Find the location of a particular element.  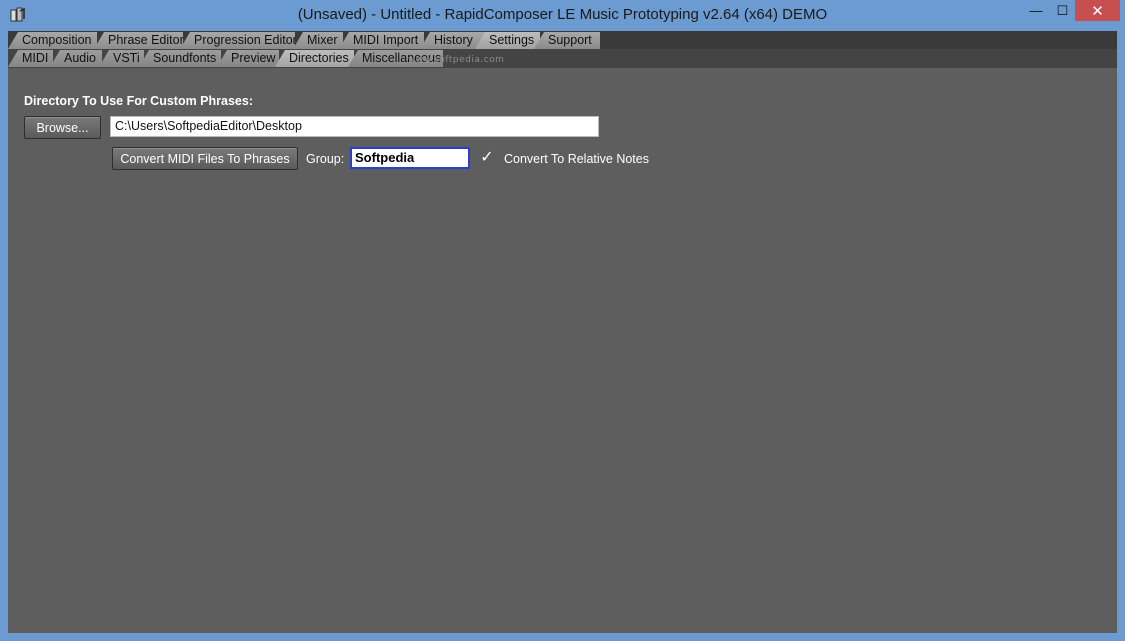

custom-phrases-directory-label: Directory To Use For Custom Phrases: is located at coordinates (138, 101).